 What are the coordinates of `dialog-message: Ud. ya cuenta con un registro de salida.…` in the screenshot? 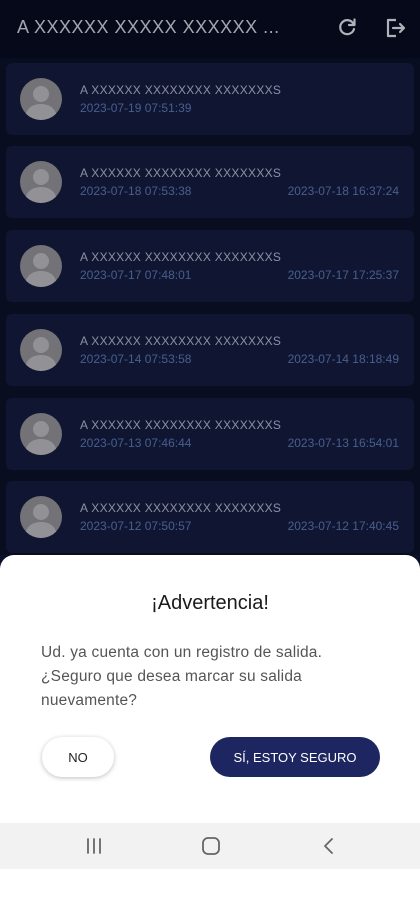 It's located at (182, 676).